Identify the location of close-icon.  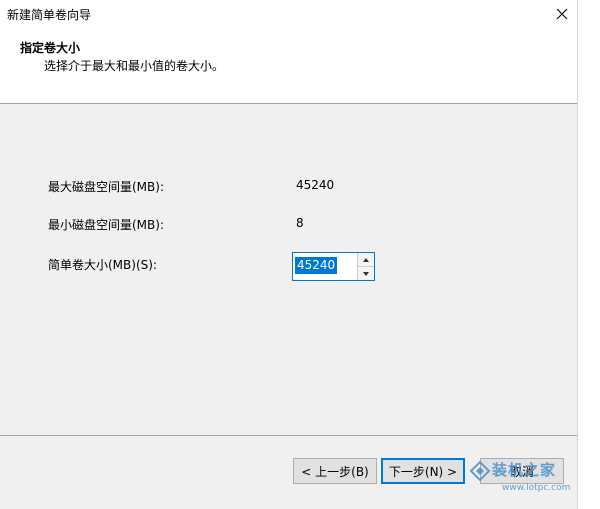
(562, 14).